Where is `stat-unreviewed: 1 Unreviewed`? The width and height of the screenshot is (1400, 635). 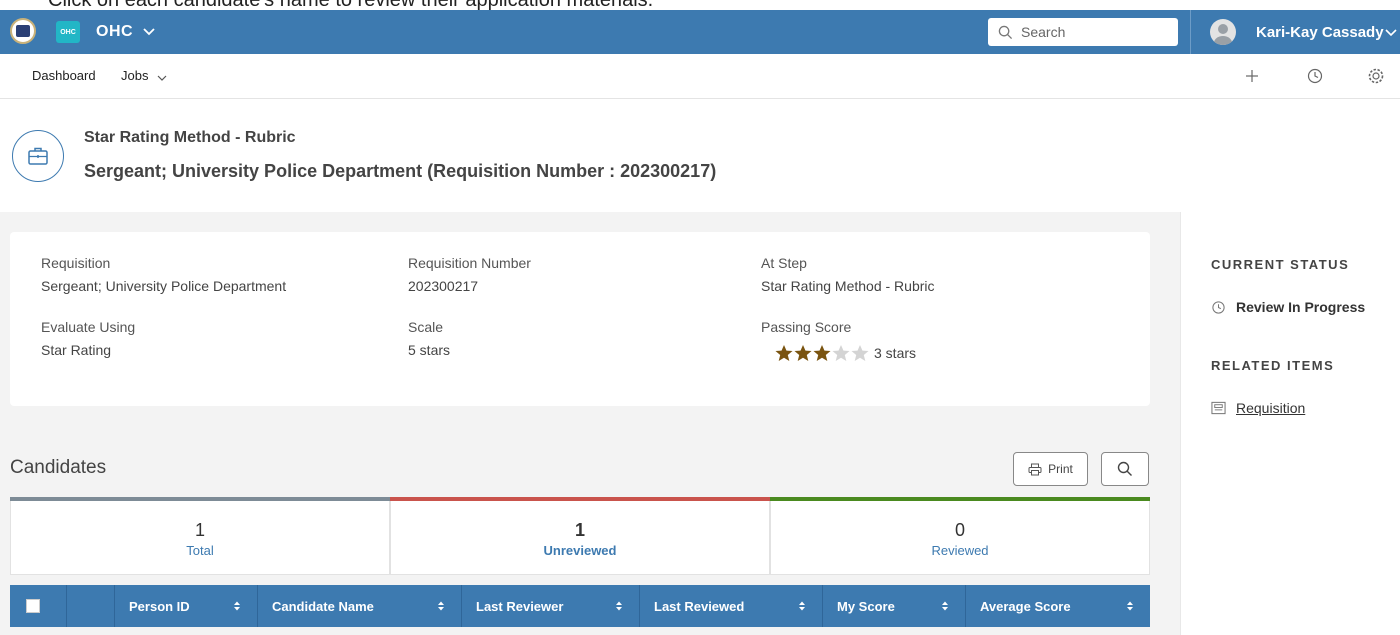 stat-unreviewed: 1 Unreviewed is located at coordinates (580, 536).